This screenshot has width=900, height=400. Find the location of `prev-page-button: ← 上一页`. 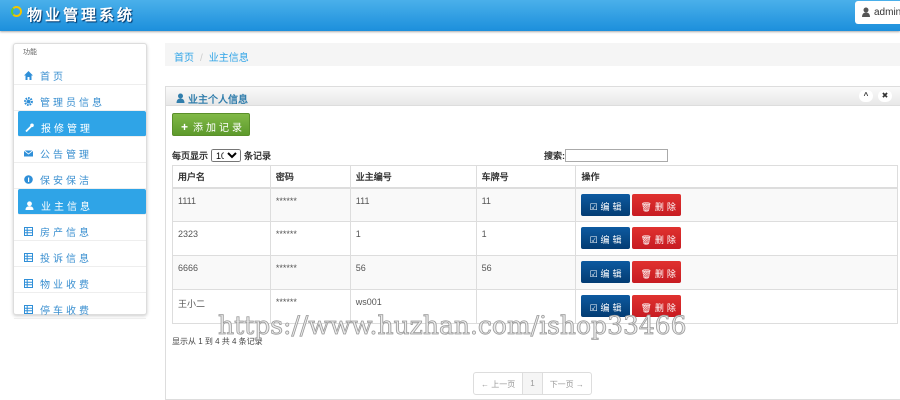

prev-page-button: ← 上一页 is located at coordinates (498, 383).